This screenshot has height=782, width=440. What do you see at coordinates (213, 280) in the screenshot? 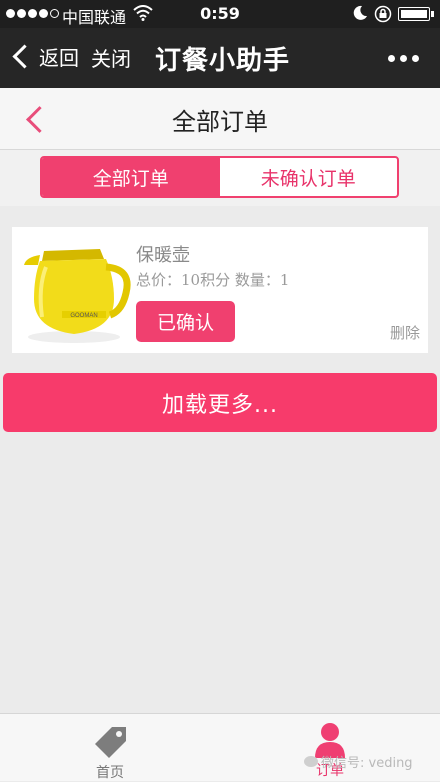
I see `product-meta: 总价：10积分 数量：1` at bounding box center [213, 280].